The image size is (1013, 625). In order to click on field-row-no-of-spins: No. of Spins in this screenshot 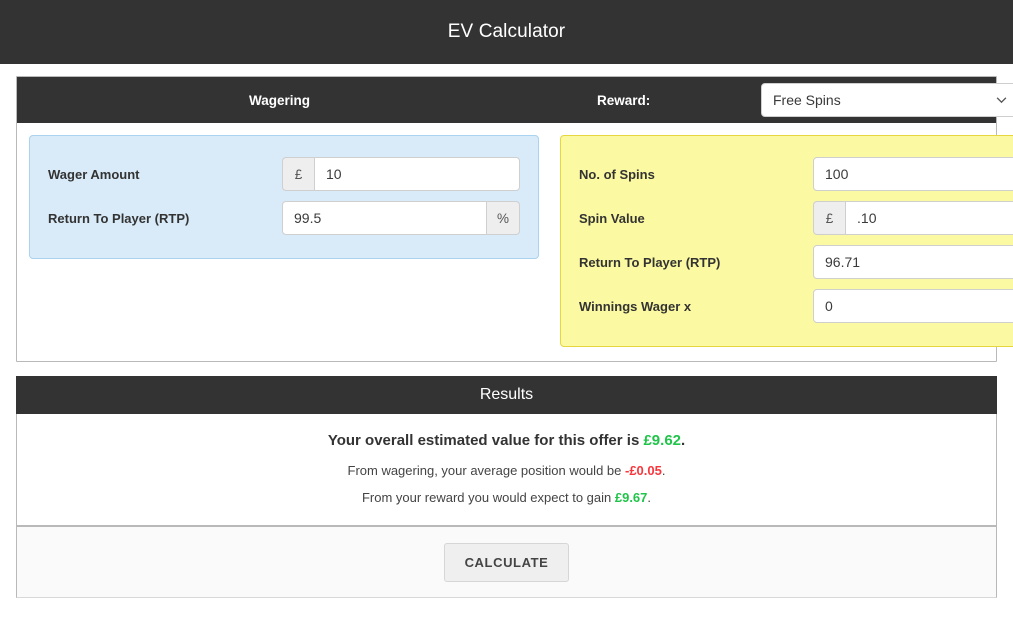, I will do `click(796, 174)`.